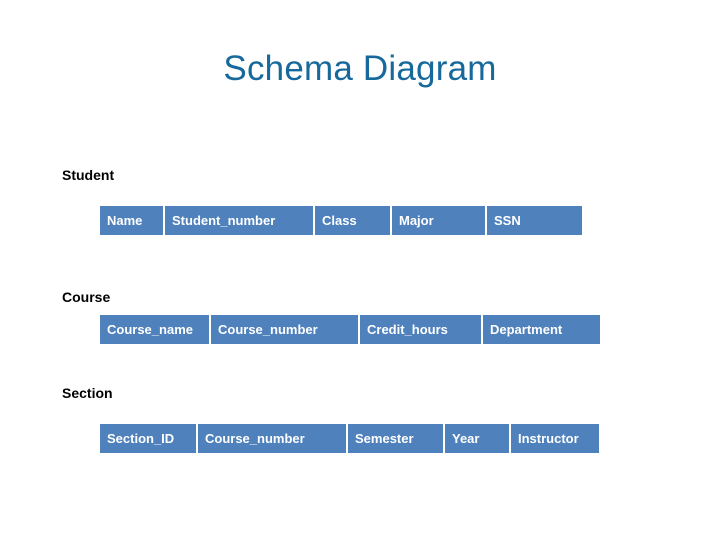 The height and width of the screenshot is (540, 720). I want to click on attribute-row-student: Name Student_number Class Major SSN, so click(341, 220).